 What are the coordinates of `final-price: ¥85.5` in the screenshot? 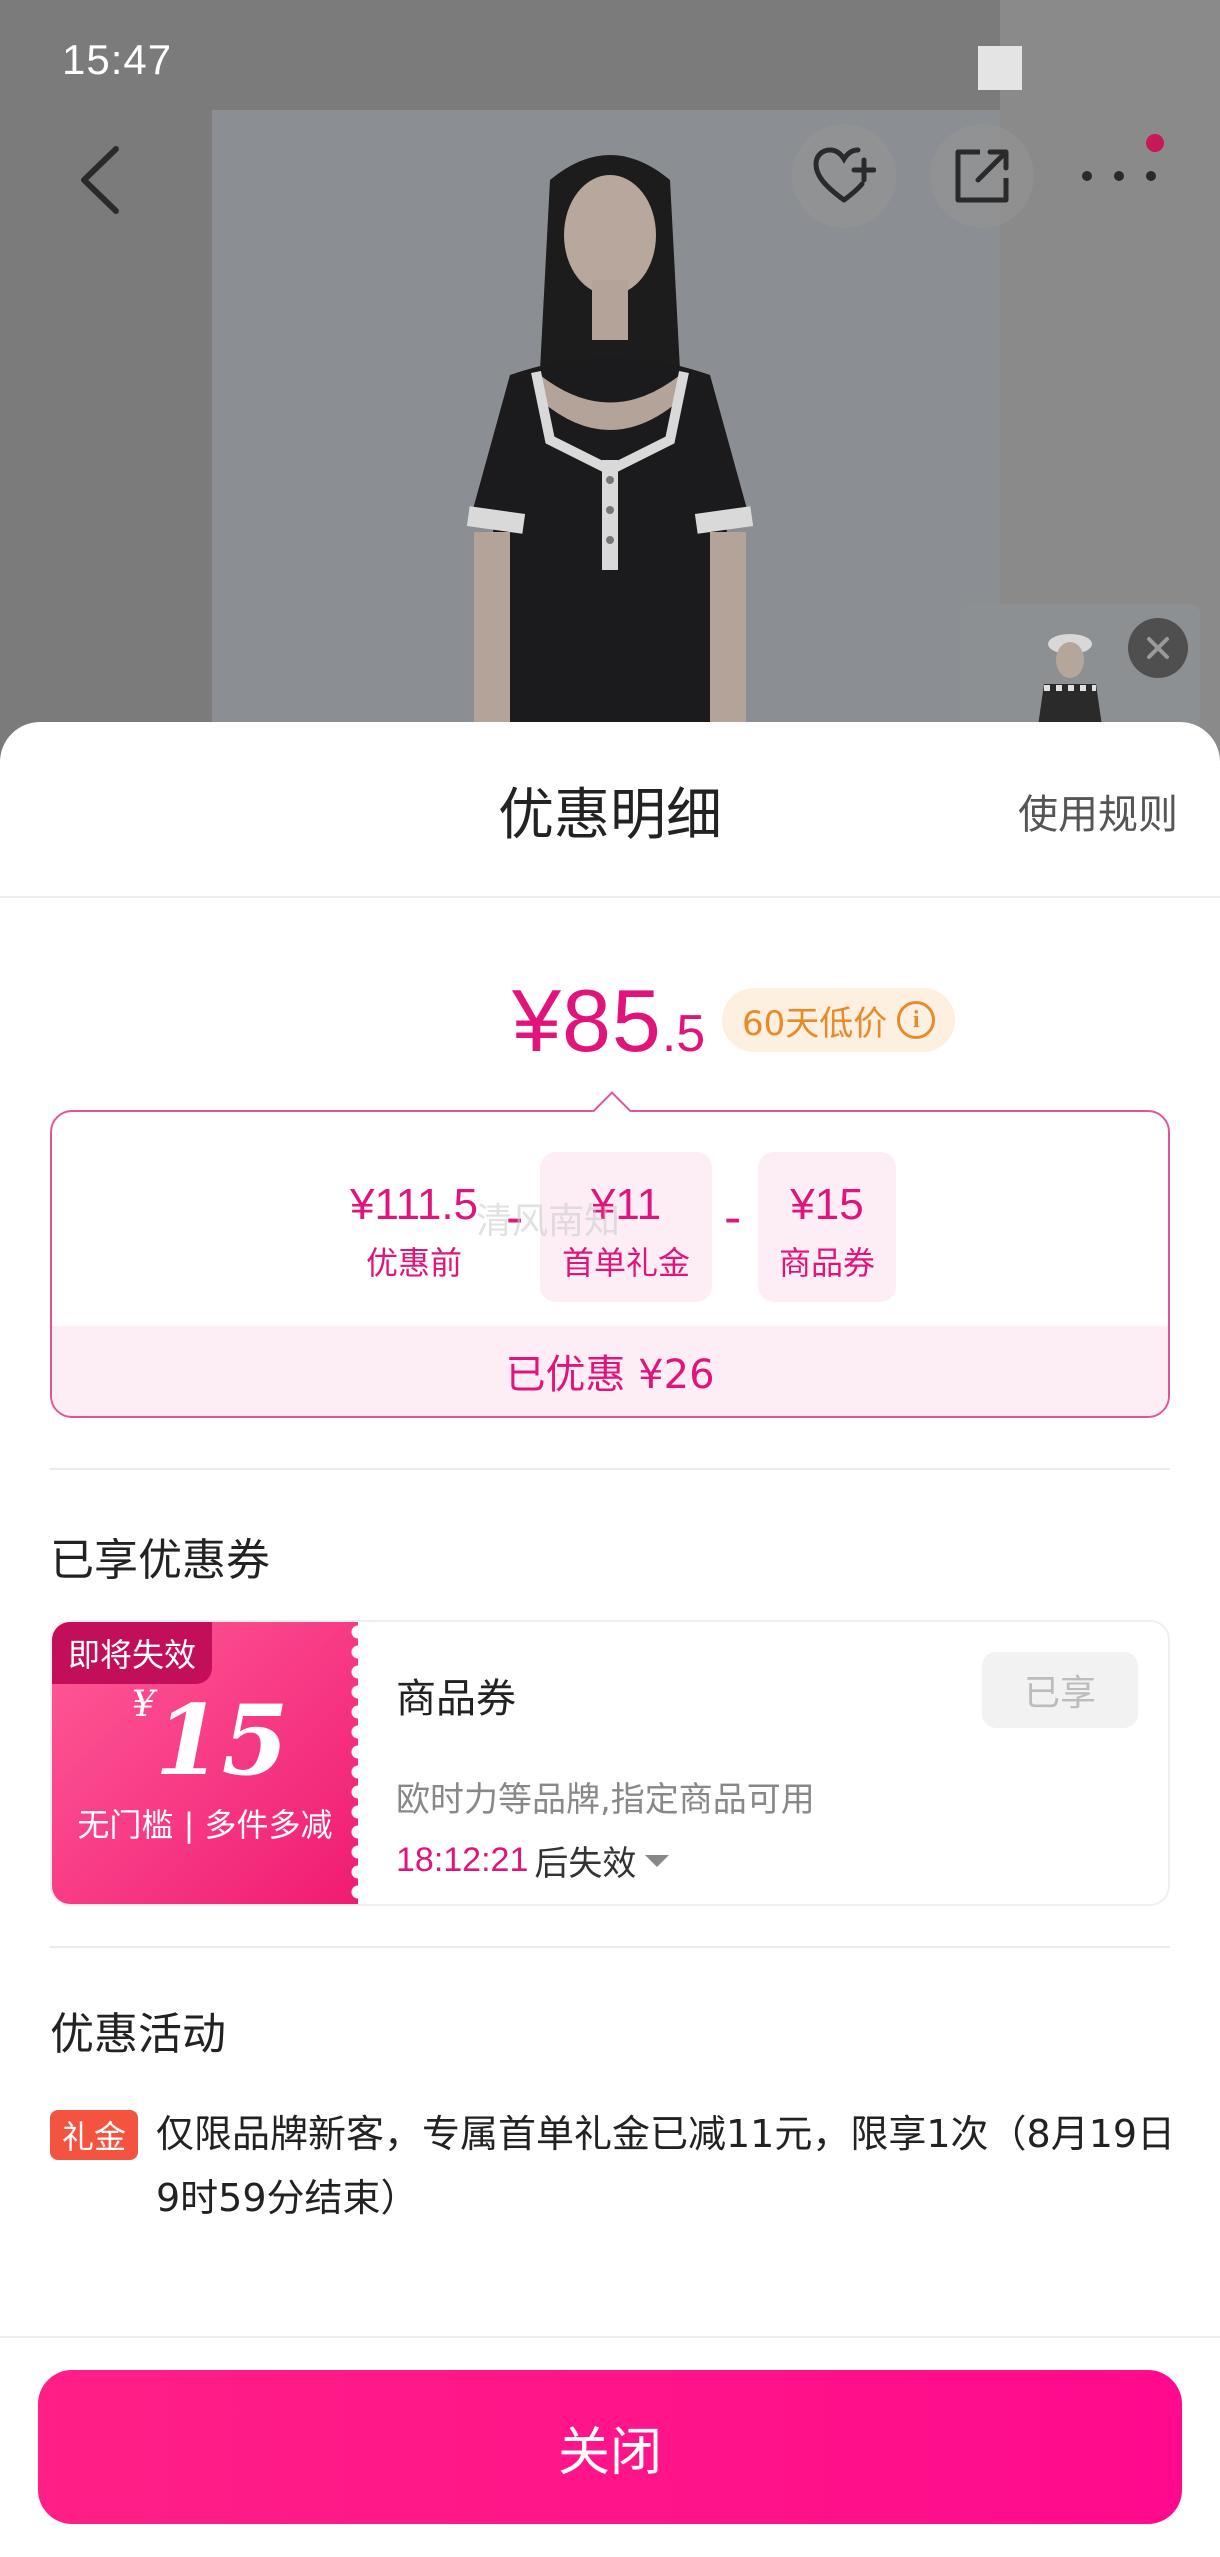 It's located at (608, 1021).